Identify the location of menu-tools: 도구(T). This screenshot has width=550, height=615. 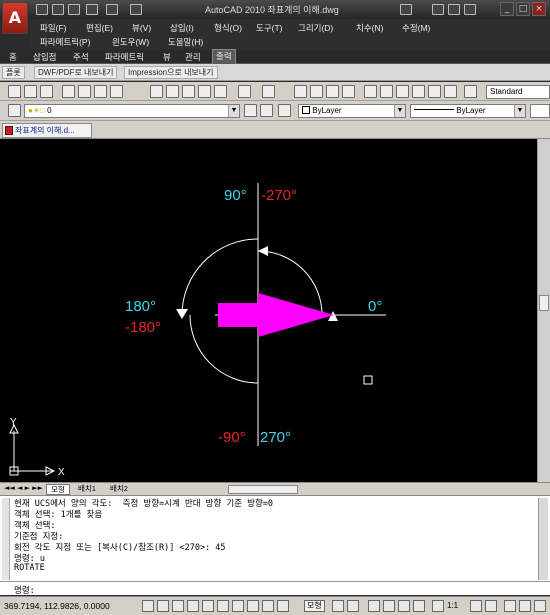
(269, 28).